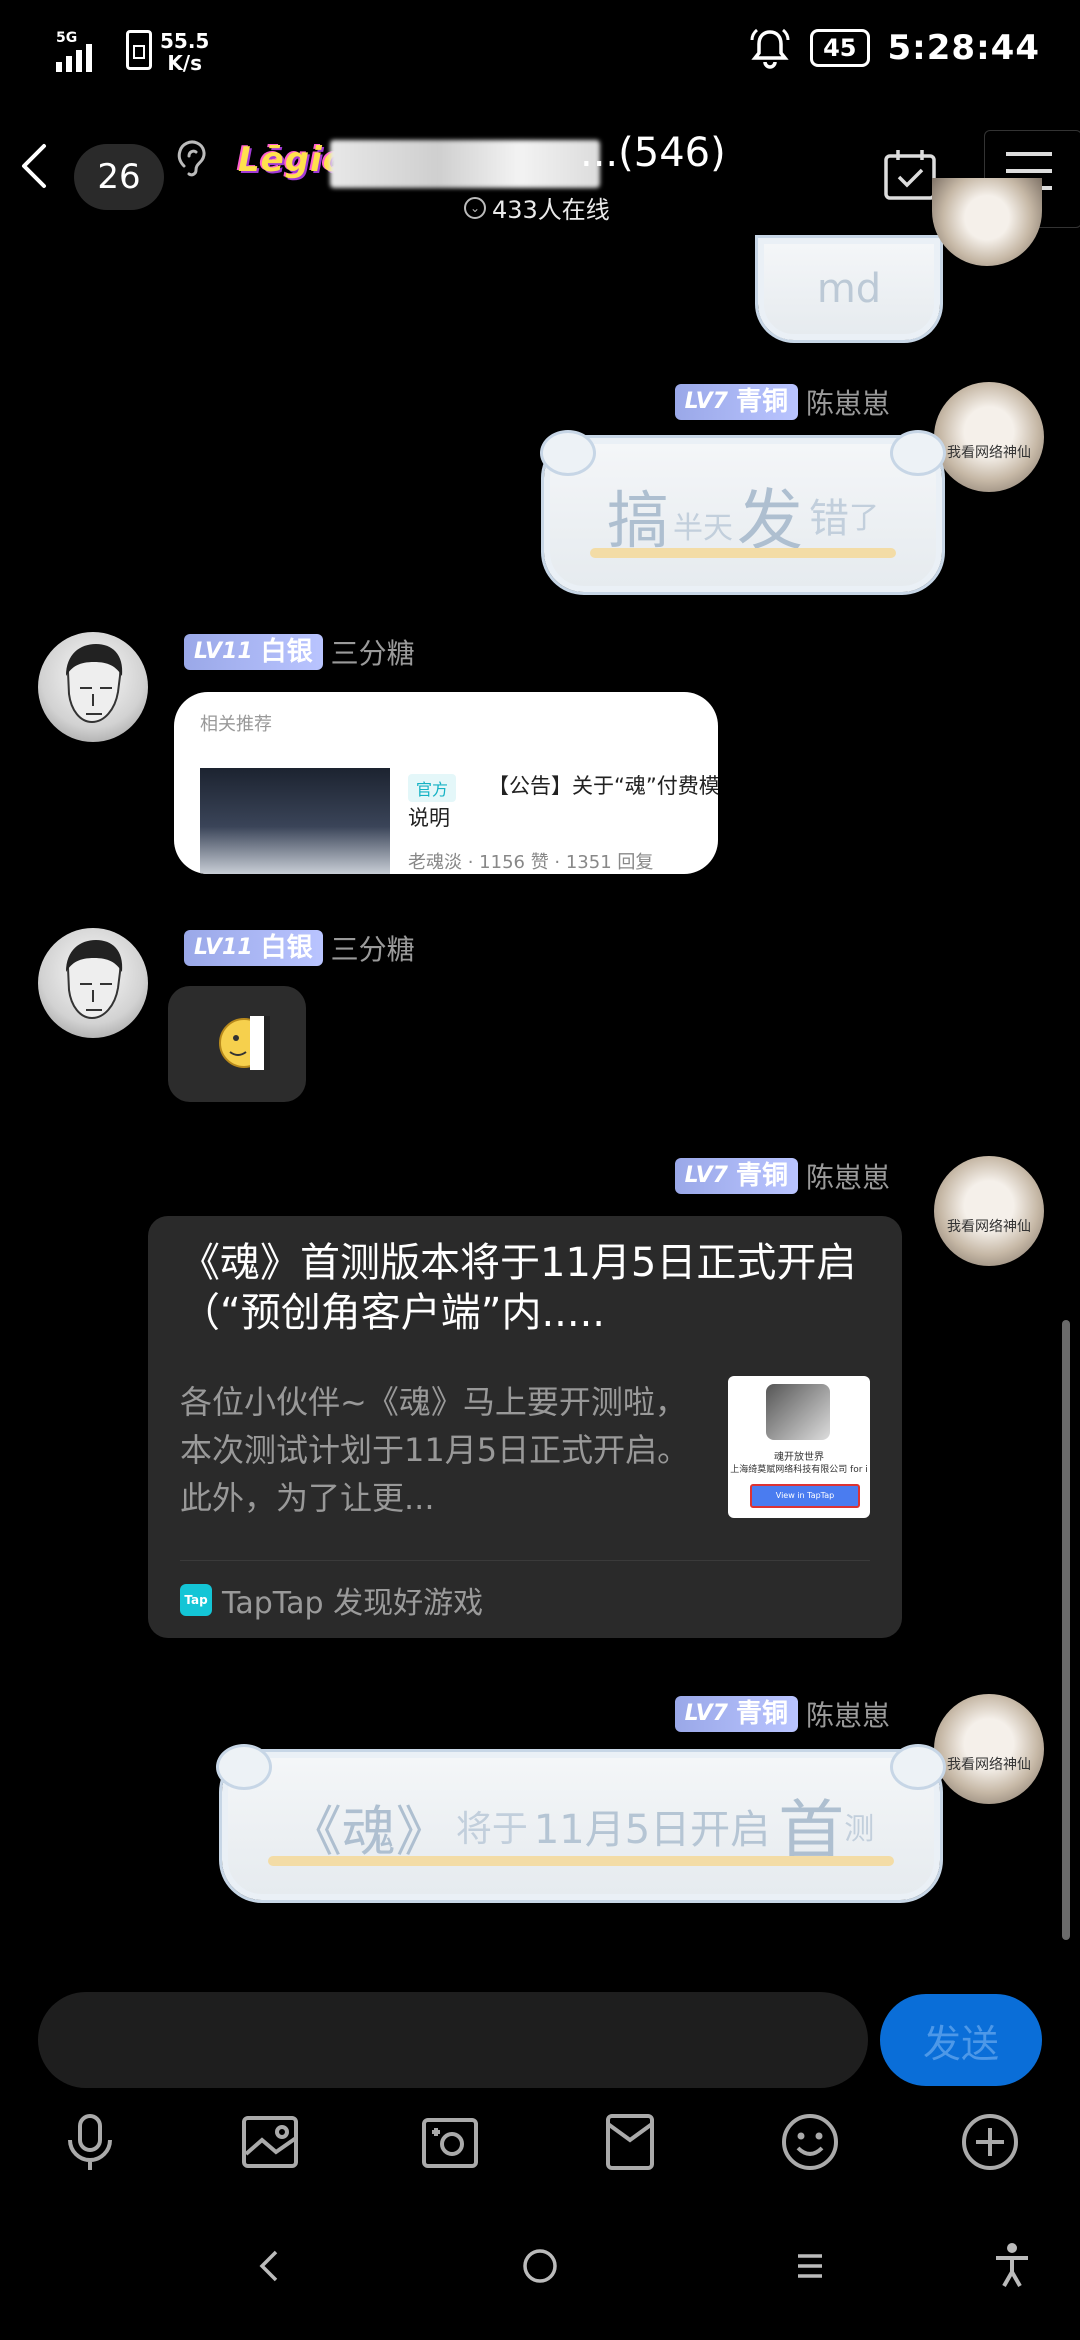 The image size is (1080, 2340). I want to click on game-logo, so click(798, 1412).